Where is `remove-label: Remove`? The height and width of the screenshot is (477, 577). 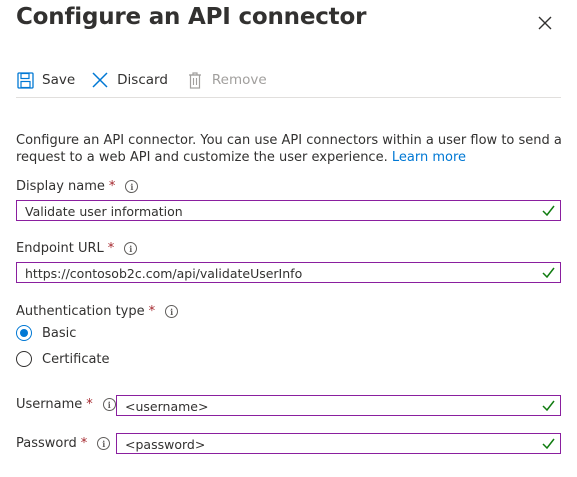 remove-label: Remove is located at coordinates (239, 80).